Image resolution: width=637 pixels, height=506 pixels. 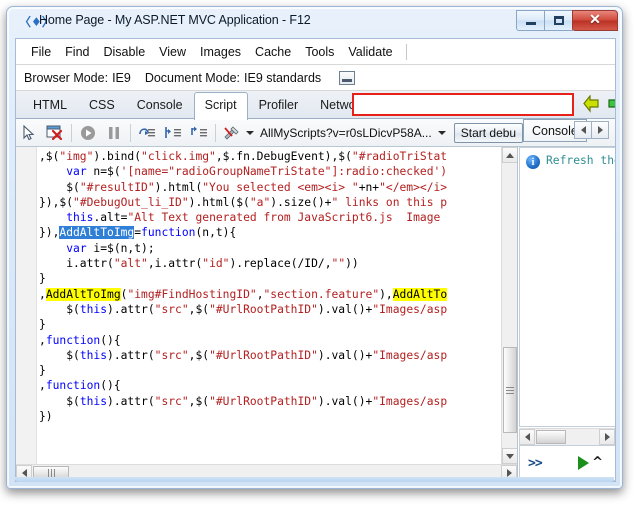 What do you see at coordinates (270, 416) in the screenshot?
I see `code-line: })` at bounding box center [270, 416].